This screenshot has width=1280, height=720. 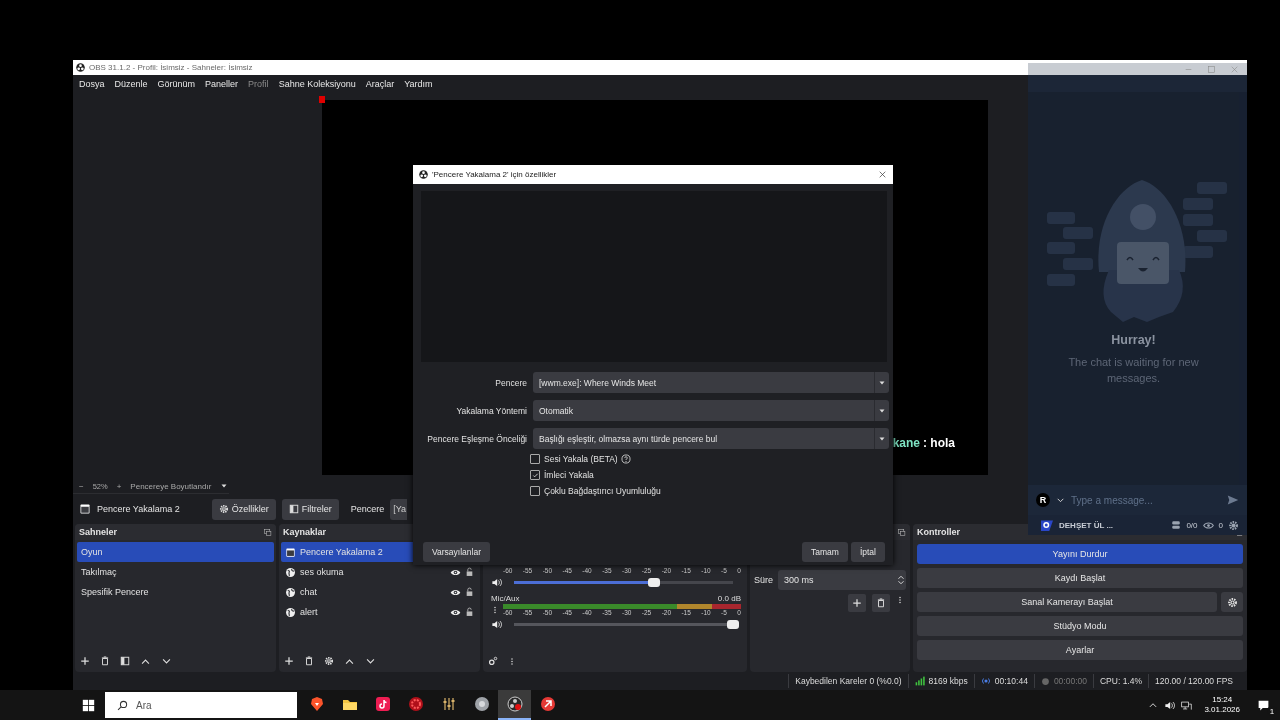 What do you see at coordinates (825, 552) in the screenshot?
I see `ok-button: Tamam` at bounding box center [825, 552].